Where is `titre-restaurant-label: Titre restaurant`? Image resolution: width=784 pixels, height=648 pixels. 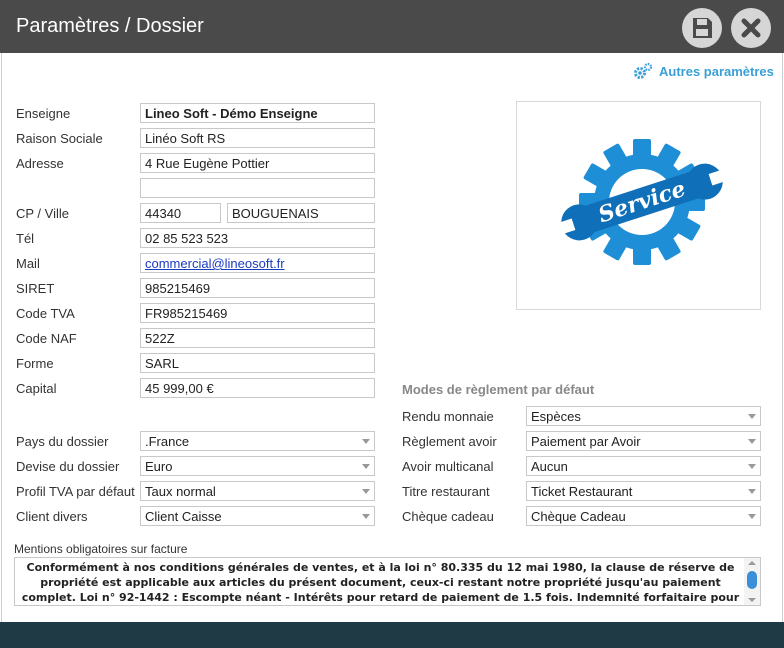
titre-restaurant-label: Titre restaurant is located at coordinates (446, 491).